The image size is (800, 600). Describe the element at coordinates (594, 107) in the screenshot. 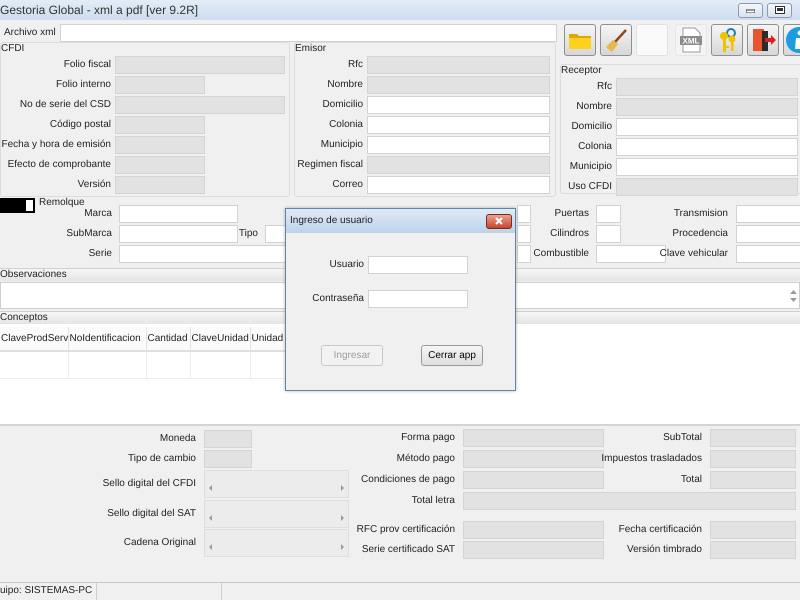

I see `field-label: Nombre` at that location.